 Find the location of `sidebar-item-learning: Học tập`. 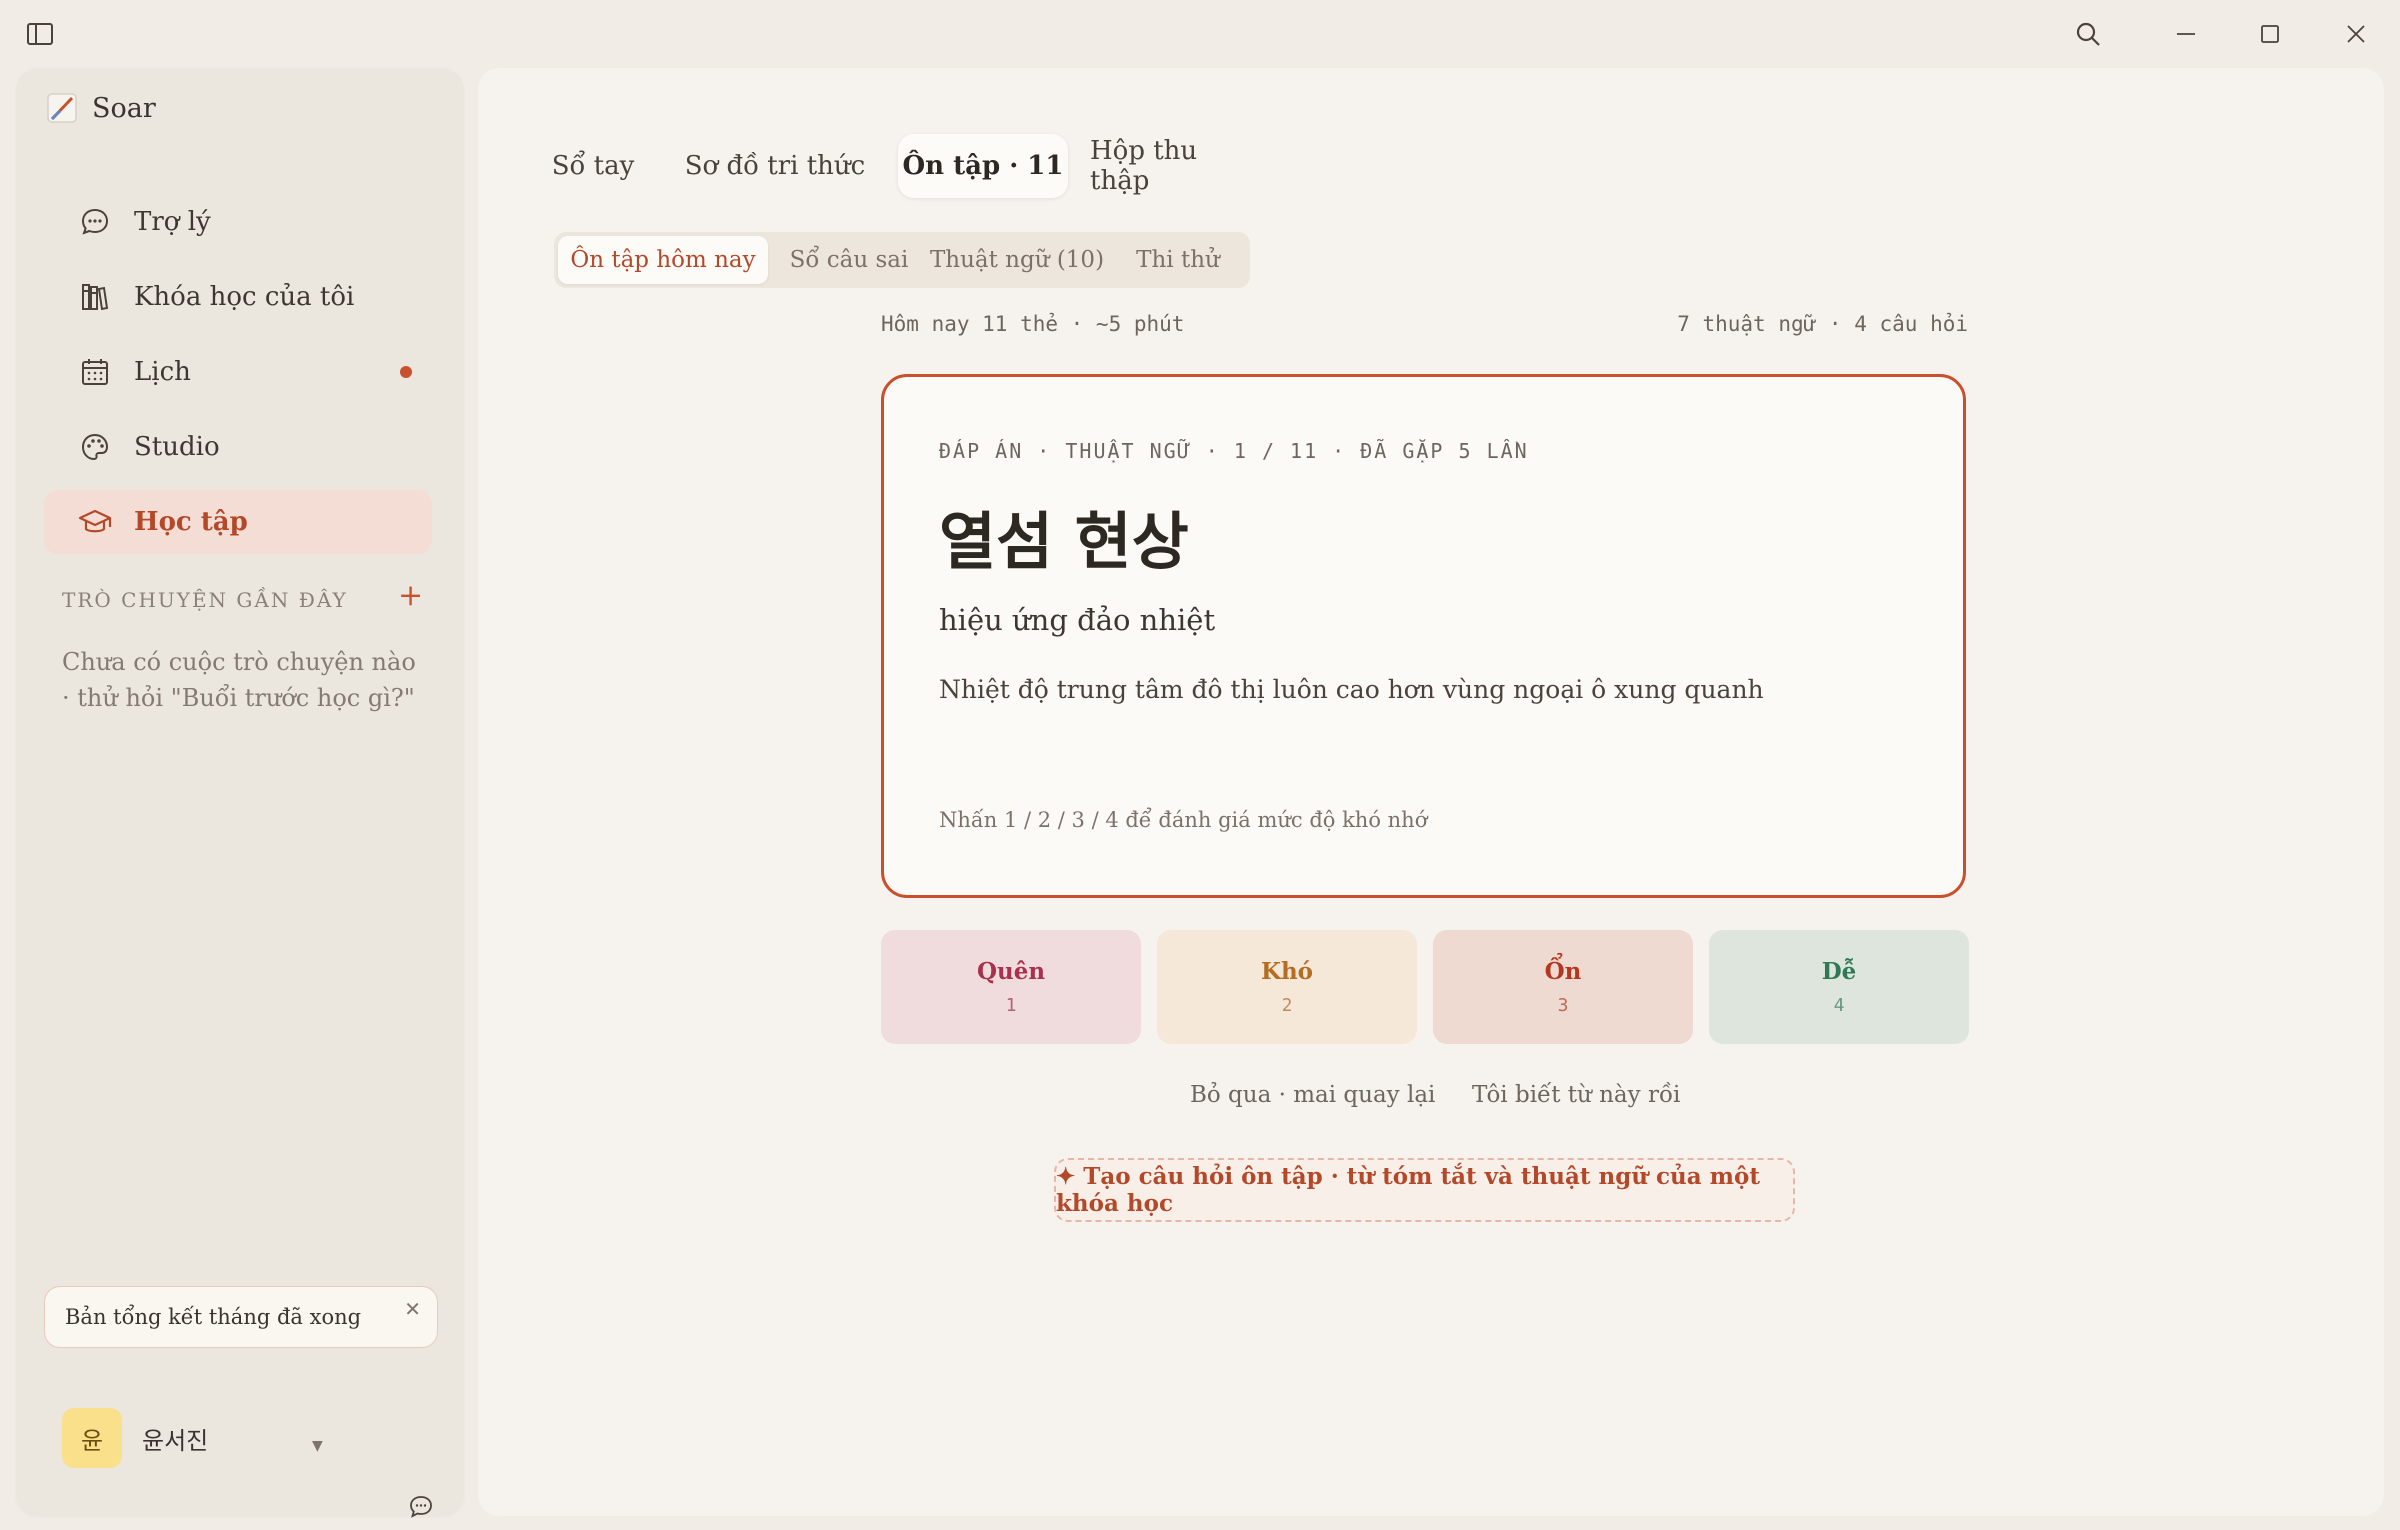

sidebar-item-learning: Học tập is located at coordinates (238, 522).